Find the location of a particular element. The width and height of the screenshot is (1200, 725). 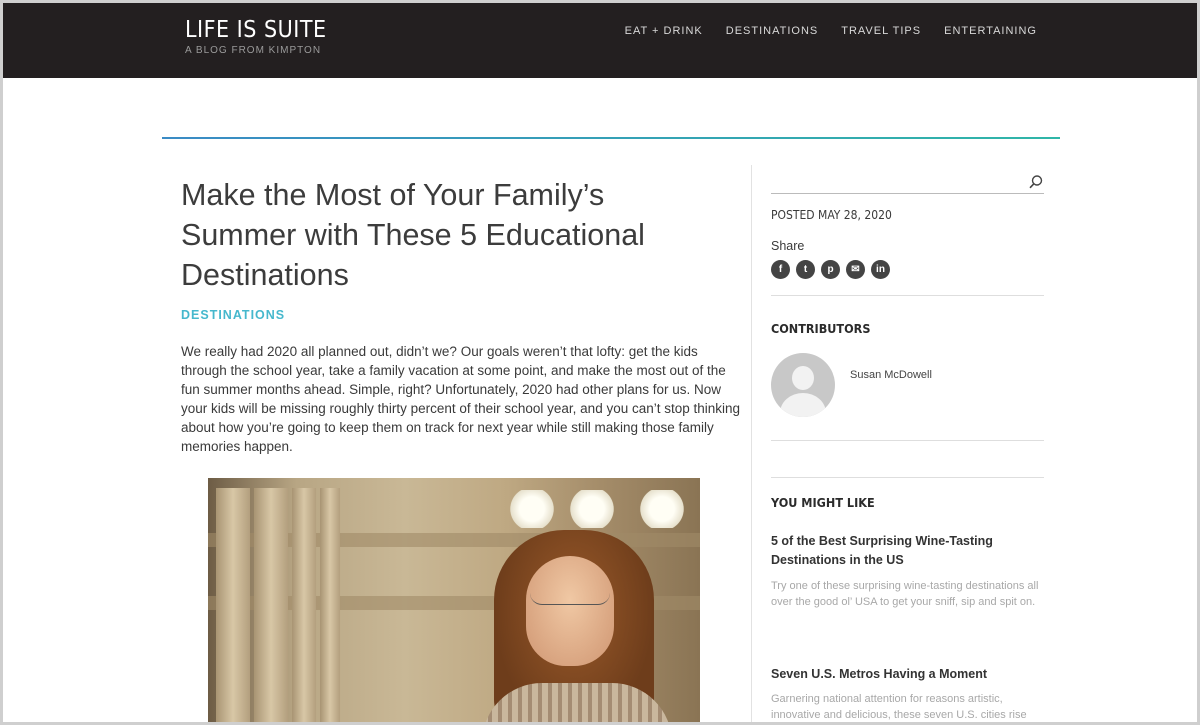

person-face is located at coordinates (570, 611).